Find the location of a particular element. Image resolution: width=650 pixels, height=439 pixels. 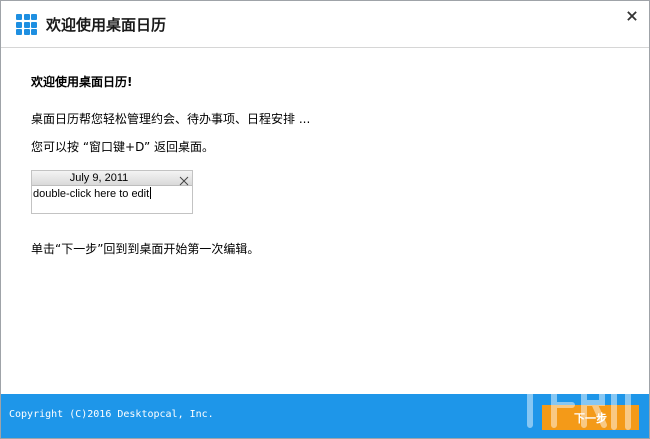

widget-note-text: double-click here to edit is located at coordinates (91, 194).